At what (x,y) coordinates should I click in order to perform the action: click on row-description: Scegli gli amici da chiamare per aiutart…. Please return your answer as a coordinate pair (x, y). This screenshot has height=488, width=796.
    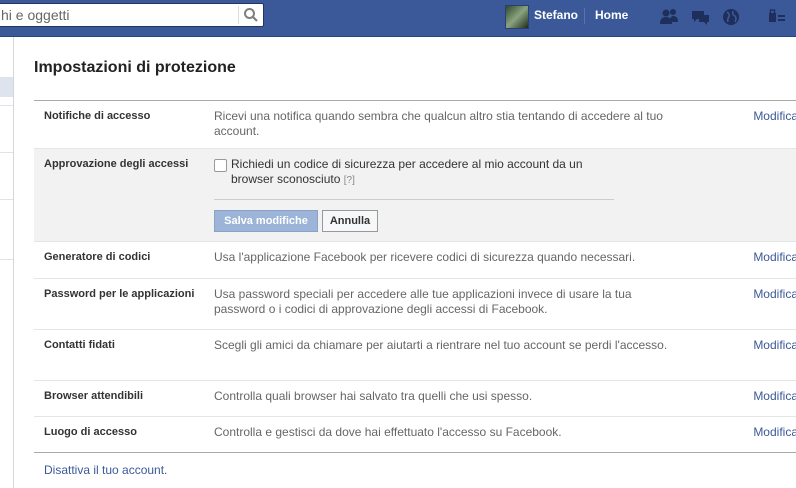
    Looking at the image, I should click on (441, 345).